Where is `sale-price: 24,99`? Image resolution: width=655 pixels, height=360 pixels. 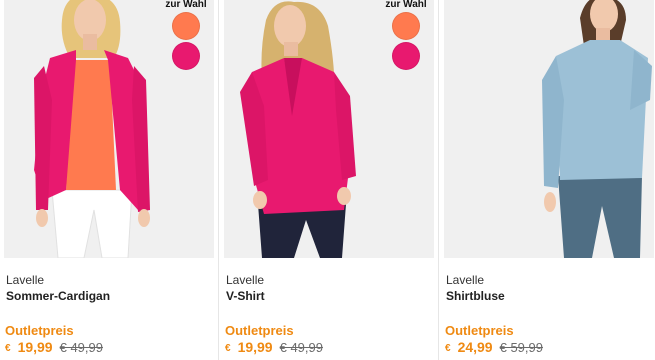
sale-price: 24,99 is located at coordinates (475, 347).